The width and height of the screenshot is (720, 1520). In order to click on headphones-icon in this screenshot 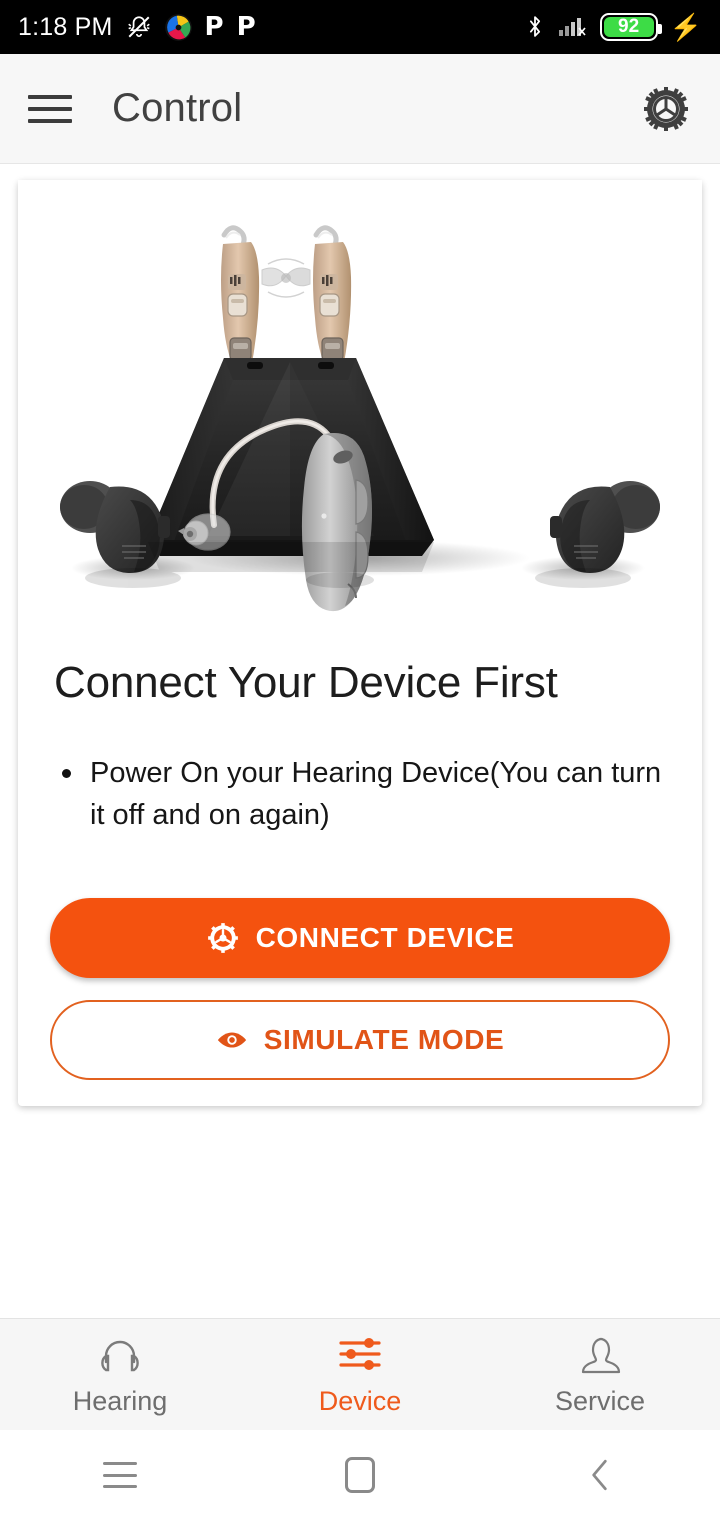, I will do `click(120, 1354)`.